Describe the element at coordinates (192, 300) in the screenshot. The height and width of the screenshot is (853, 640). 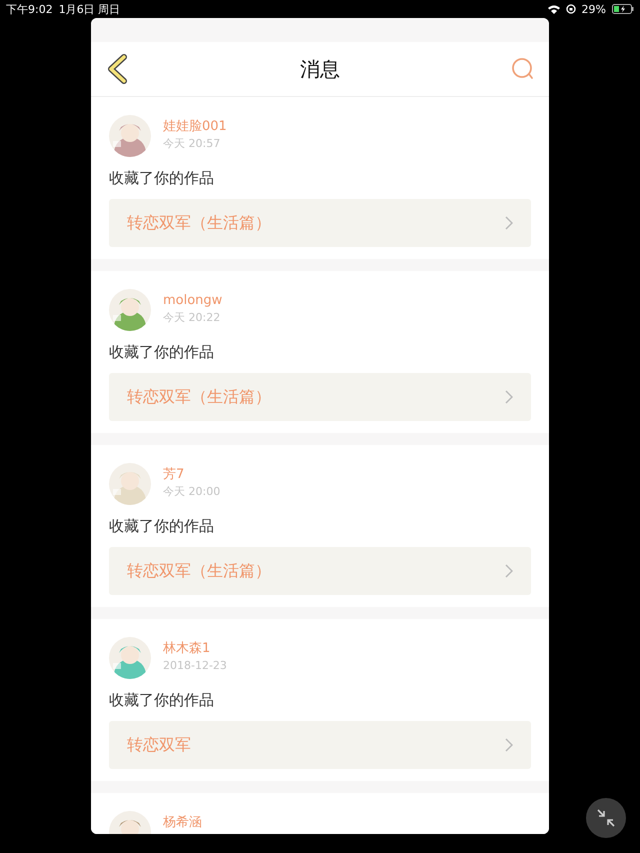
I see `user-name: molongw` at that location.